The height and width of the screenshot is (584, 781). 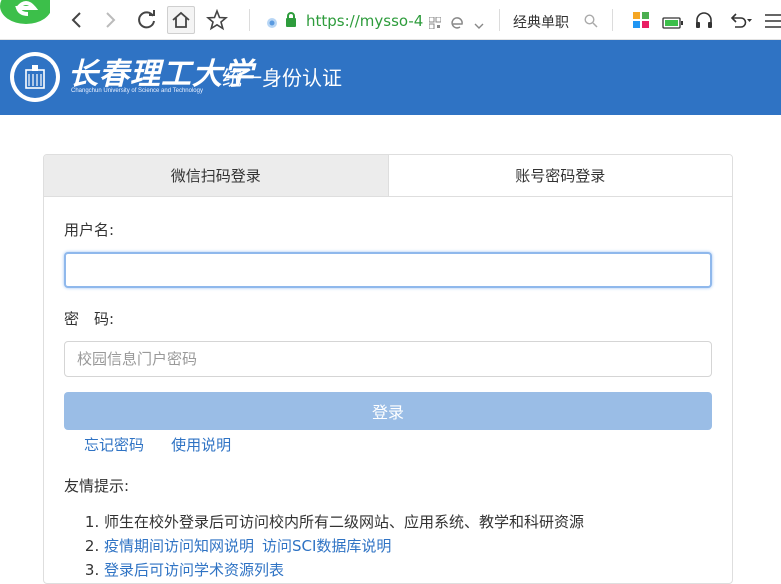 I want to click on cnki-guide-link: 疫情期间访问知网说明, so click(x=179, y=546).